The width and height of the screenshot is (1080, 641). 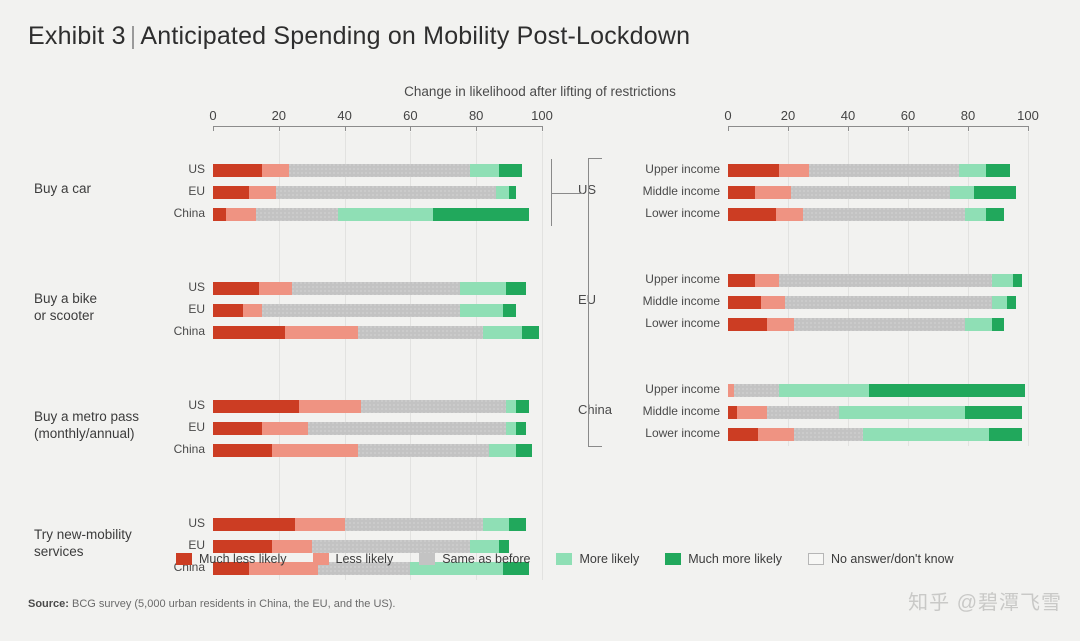 What do you see at coordinates (231, 559) in the screenshot?
I see `legend-item: Much less likely` at bounding box center [231, 559].